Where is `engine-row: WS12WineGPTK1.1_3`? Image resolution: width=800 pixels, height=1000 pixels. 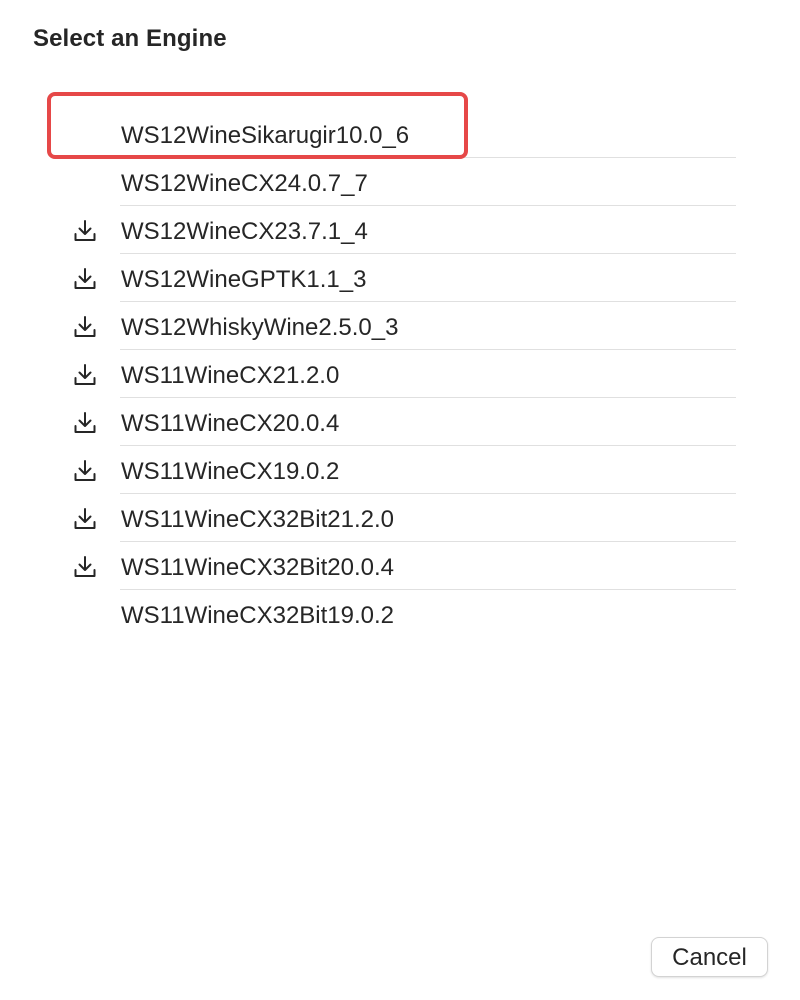
engine-row: WS12WineGPTK1.1_3 is located at coordinates (400, 278).